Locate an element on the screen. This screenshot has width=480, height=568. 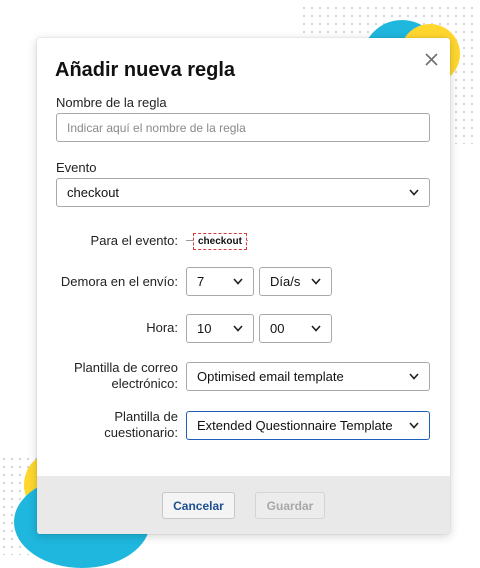
event-label: Evento is located at coordinates (76, 167).